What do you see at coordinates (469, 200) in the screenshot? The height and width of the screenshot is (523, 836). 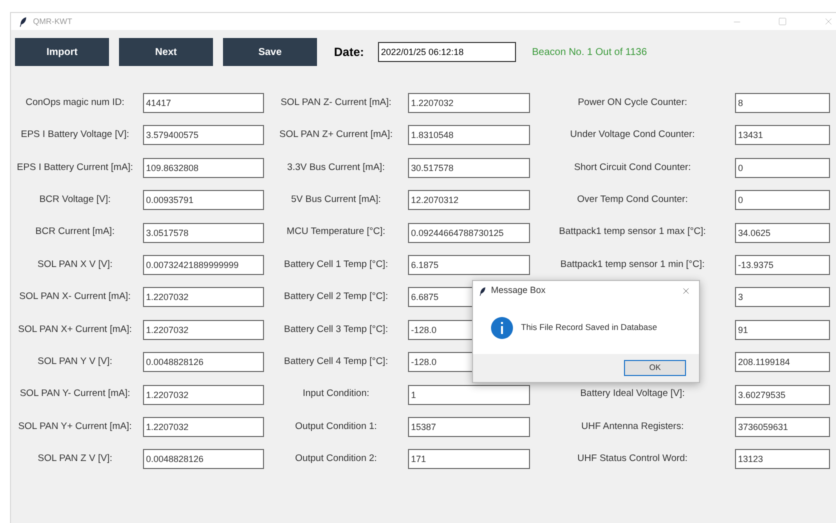 I see `value-field: 12.2070312` at bounding box center [469, 200].